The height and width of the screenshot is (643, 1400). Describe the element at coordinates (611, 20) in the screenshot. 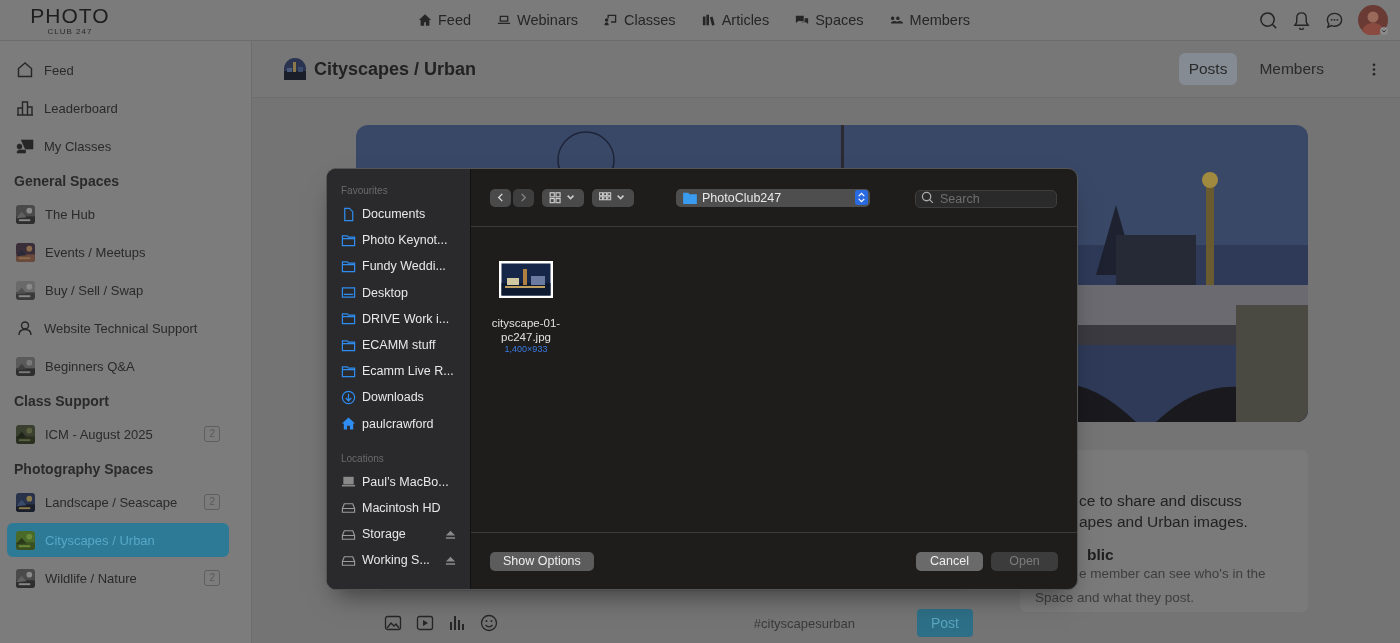

I see `board-icon` at that location.